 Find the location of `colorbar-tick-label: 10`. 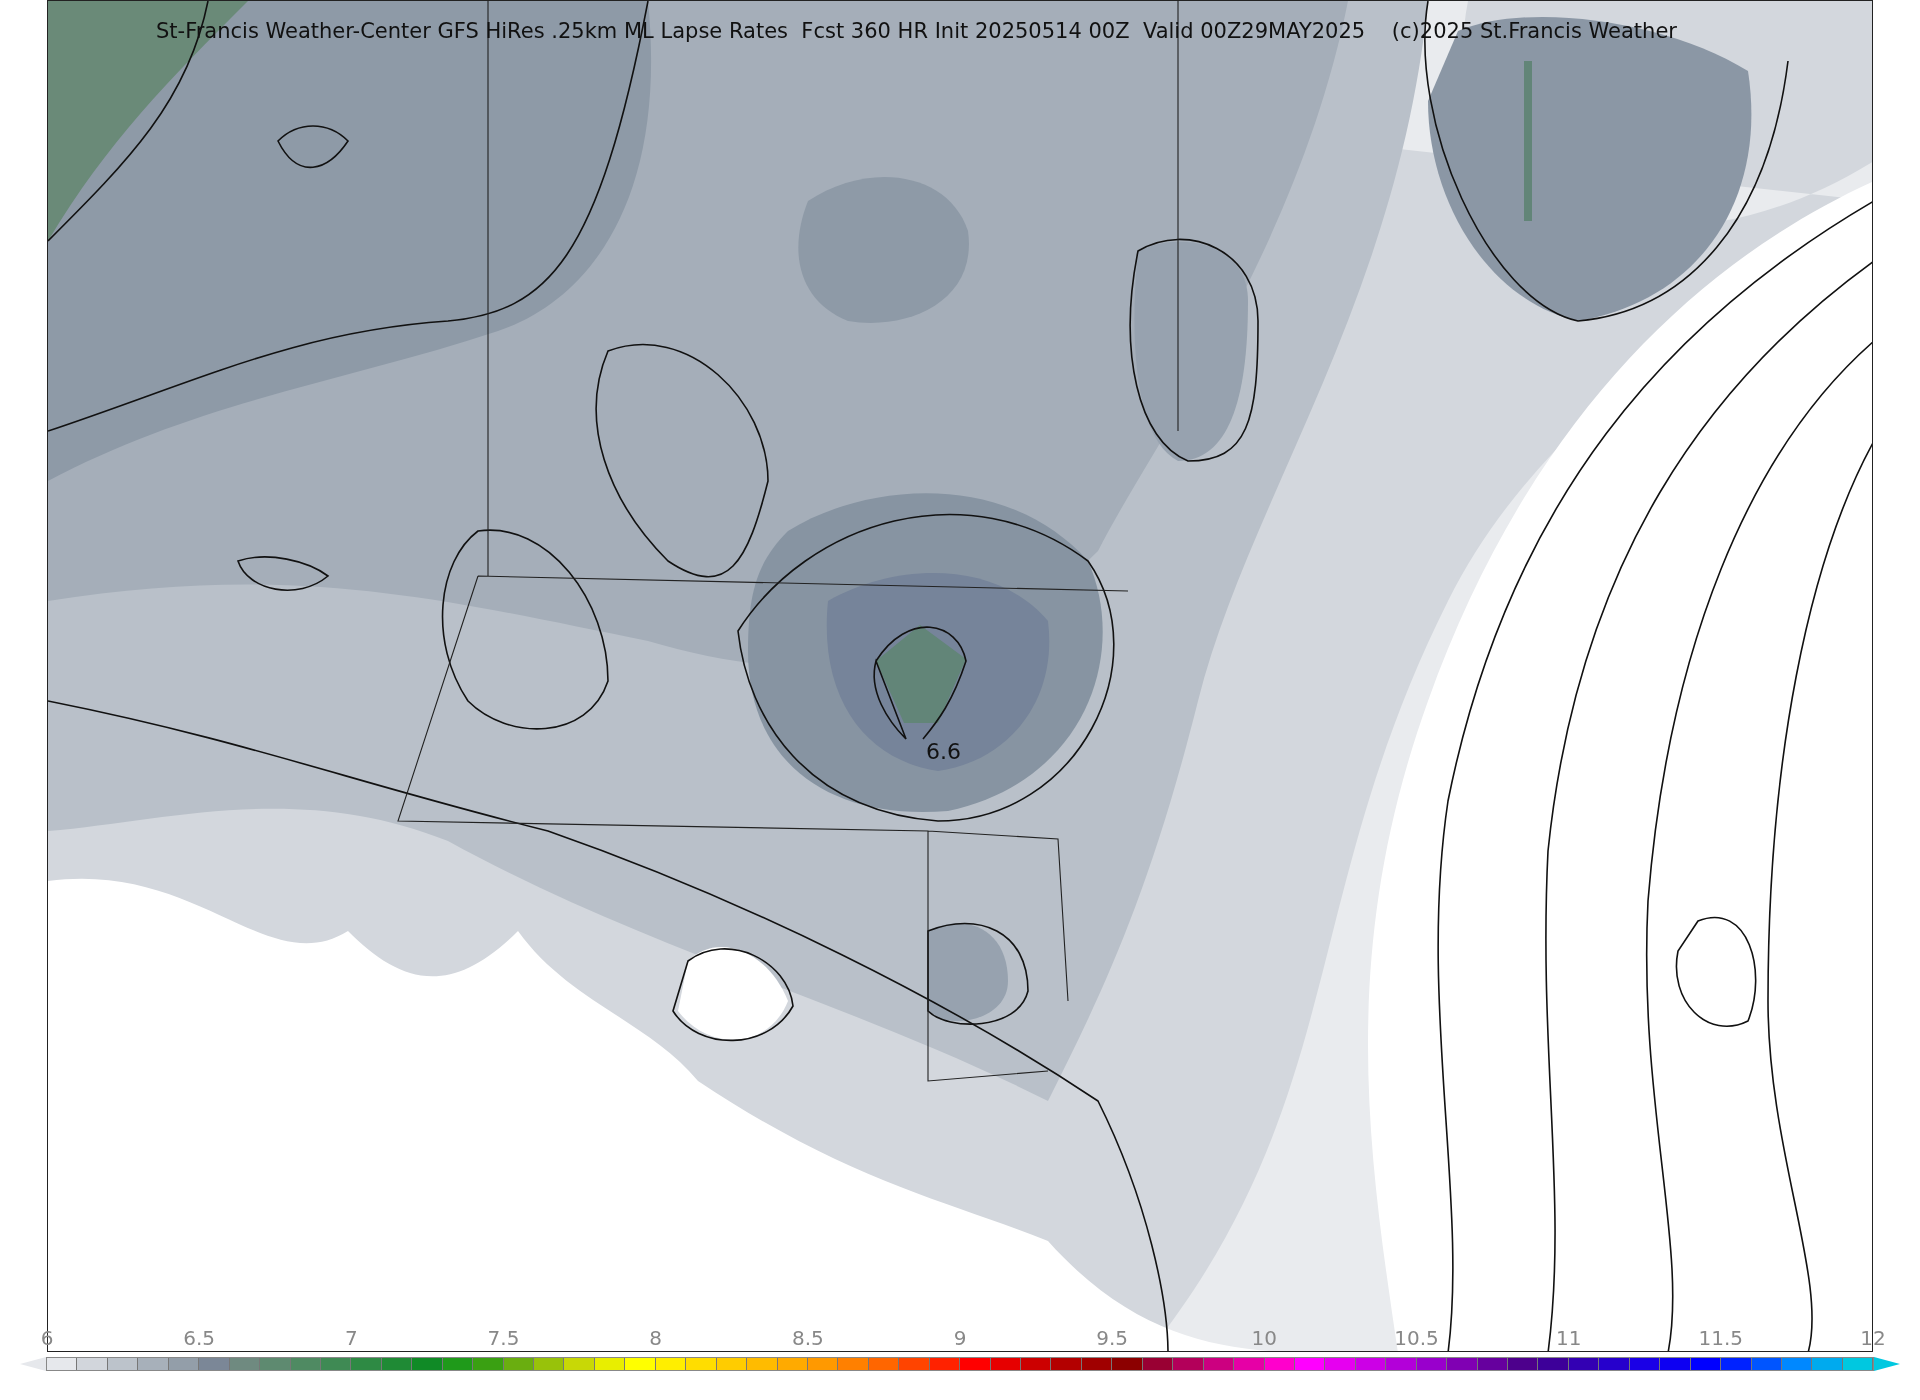

colorbar-tick-label: 10 is located at coordinates (1264, 1338).